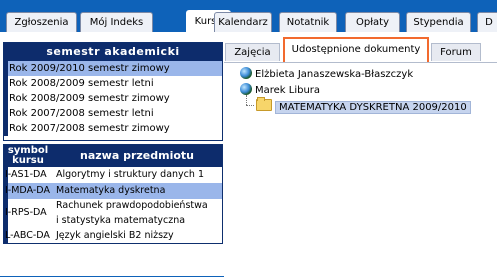 Image resolution: width=497 pixels, height=277 pixels. What do you see at coordinates (132, 205) in the screenshot?
I see `course-name-line1: Rachunek prawdopodobieństwa` at bounding box center [132, 205].